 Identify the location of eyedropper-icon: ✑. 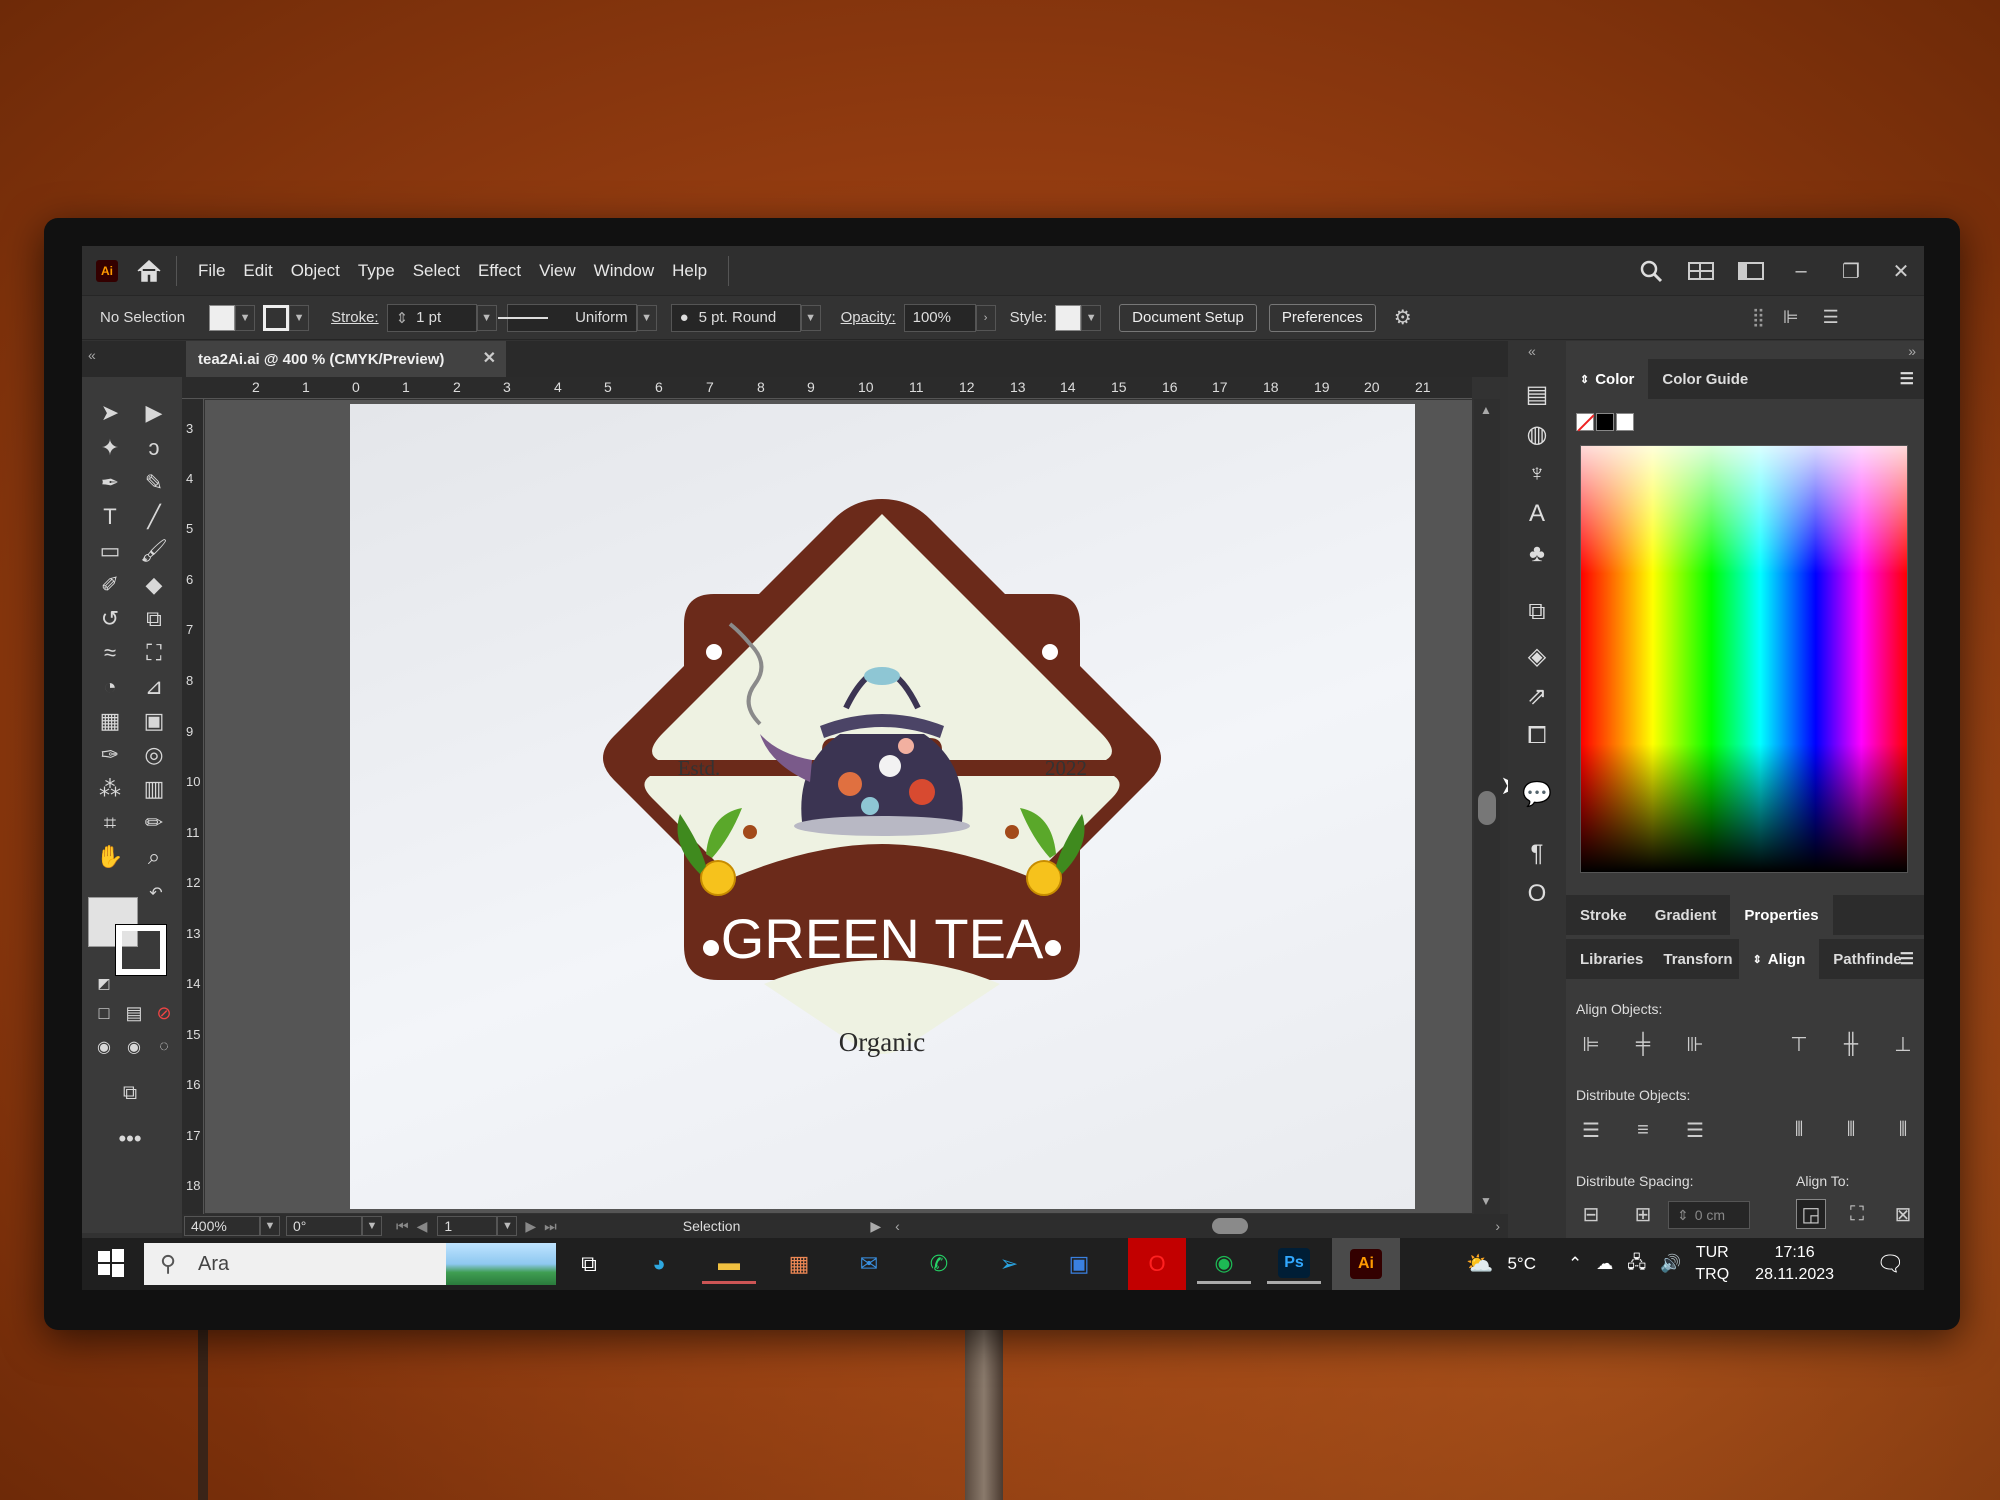
(110, 755).